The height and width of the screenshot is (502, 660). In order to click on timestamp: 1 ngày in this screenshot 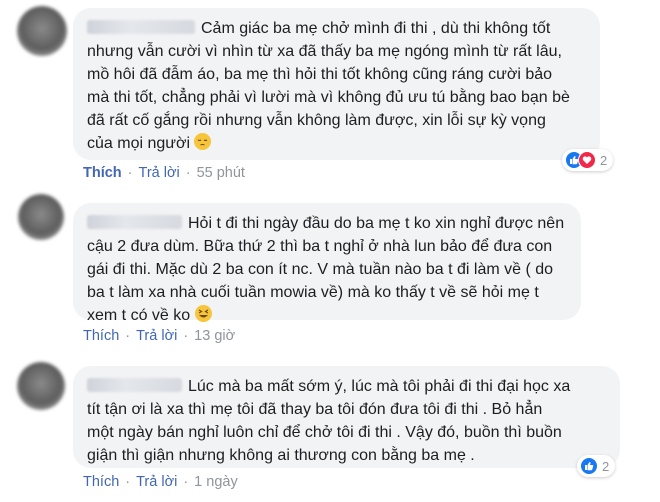, I will do `click(216, 482)`.